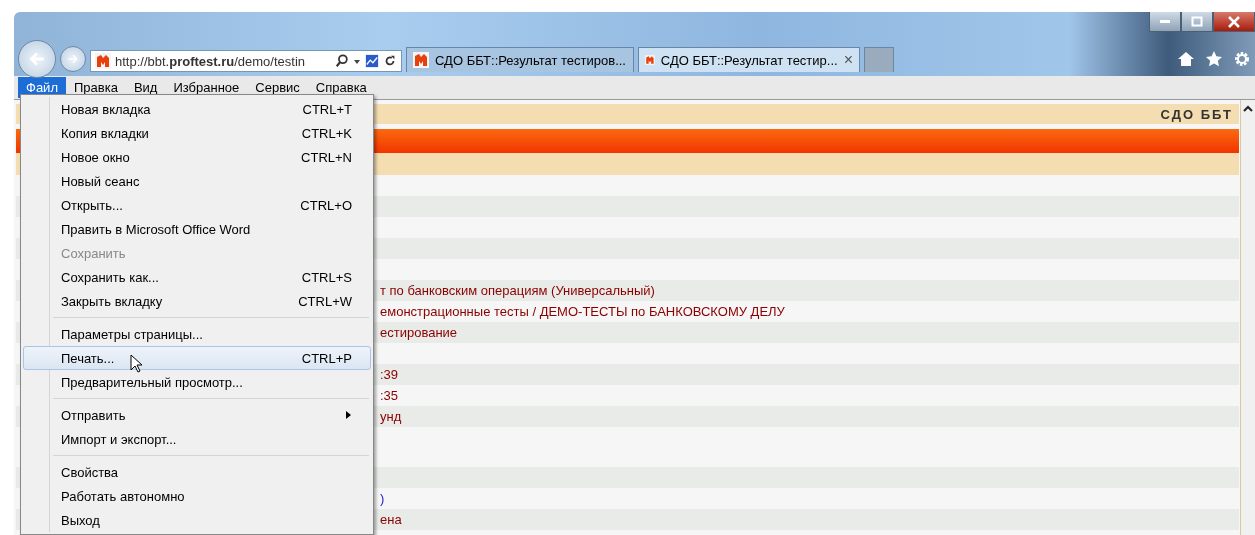  I want to click on menu-item: Работать автономно, so click(197, 496).